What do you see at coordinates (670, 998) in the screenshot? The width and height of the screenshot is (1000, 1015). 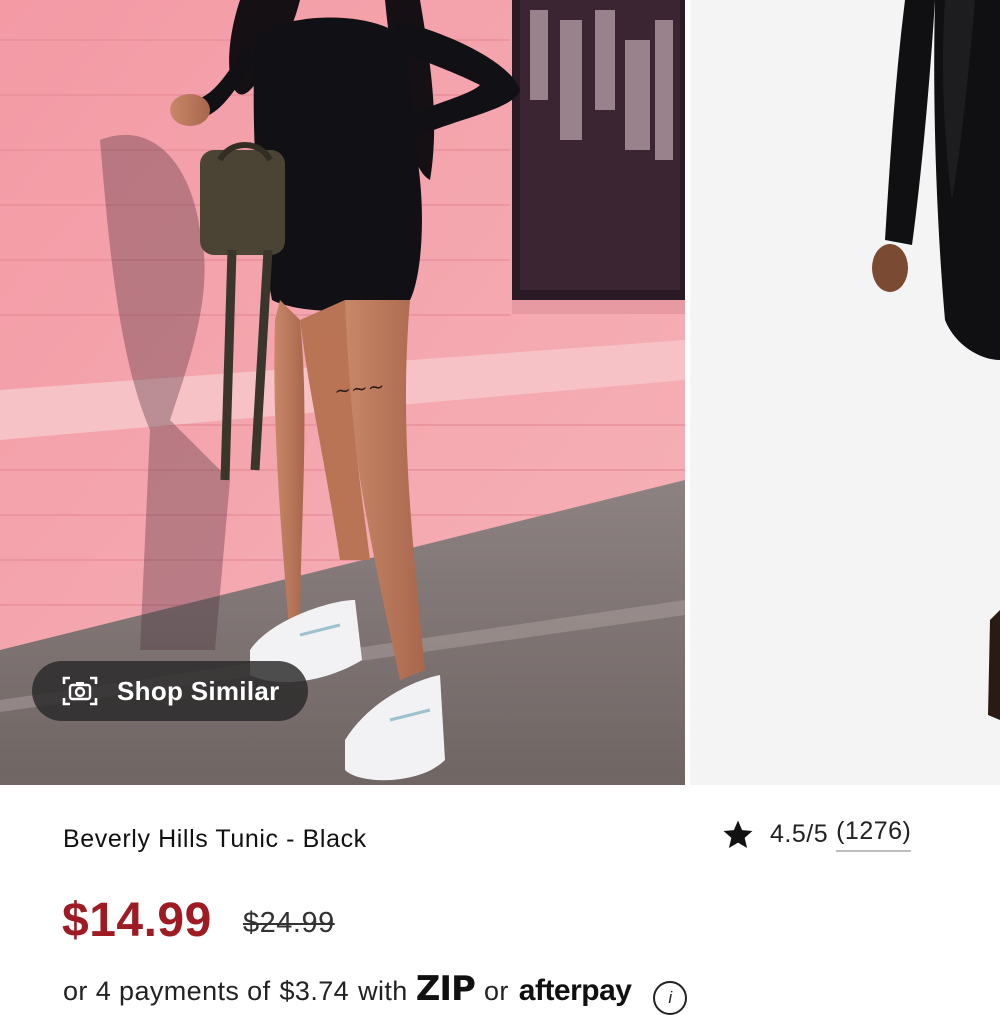 I see `info-icon: i` at bounding box center [670, 998].